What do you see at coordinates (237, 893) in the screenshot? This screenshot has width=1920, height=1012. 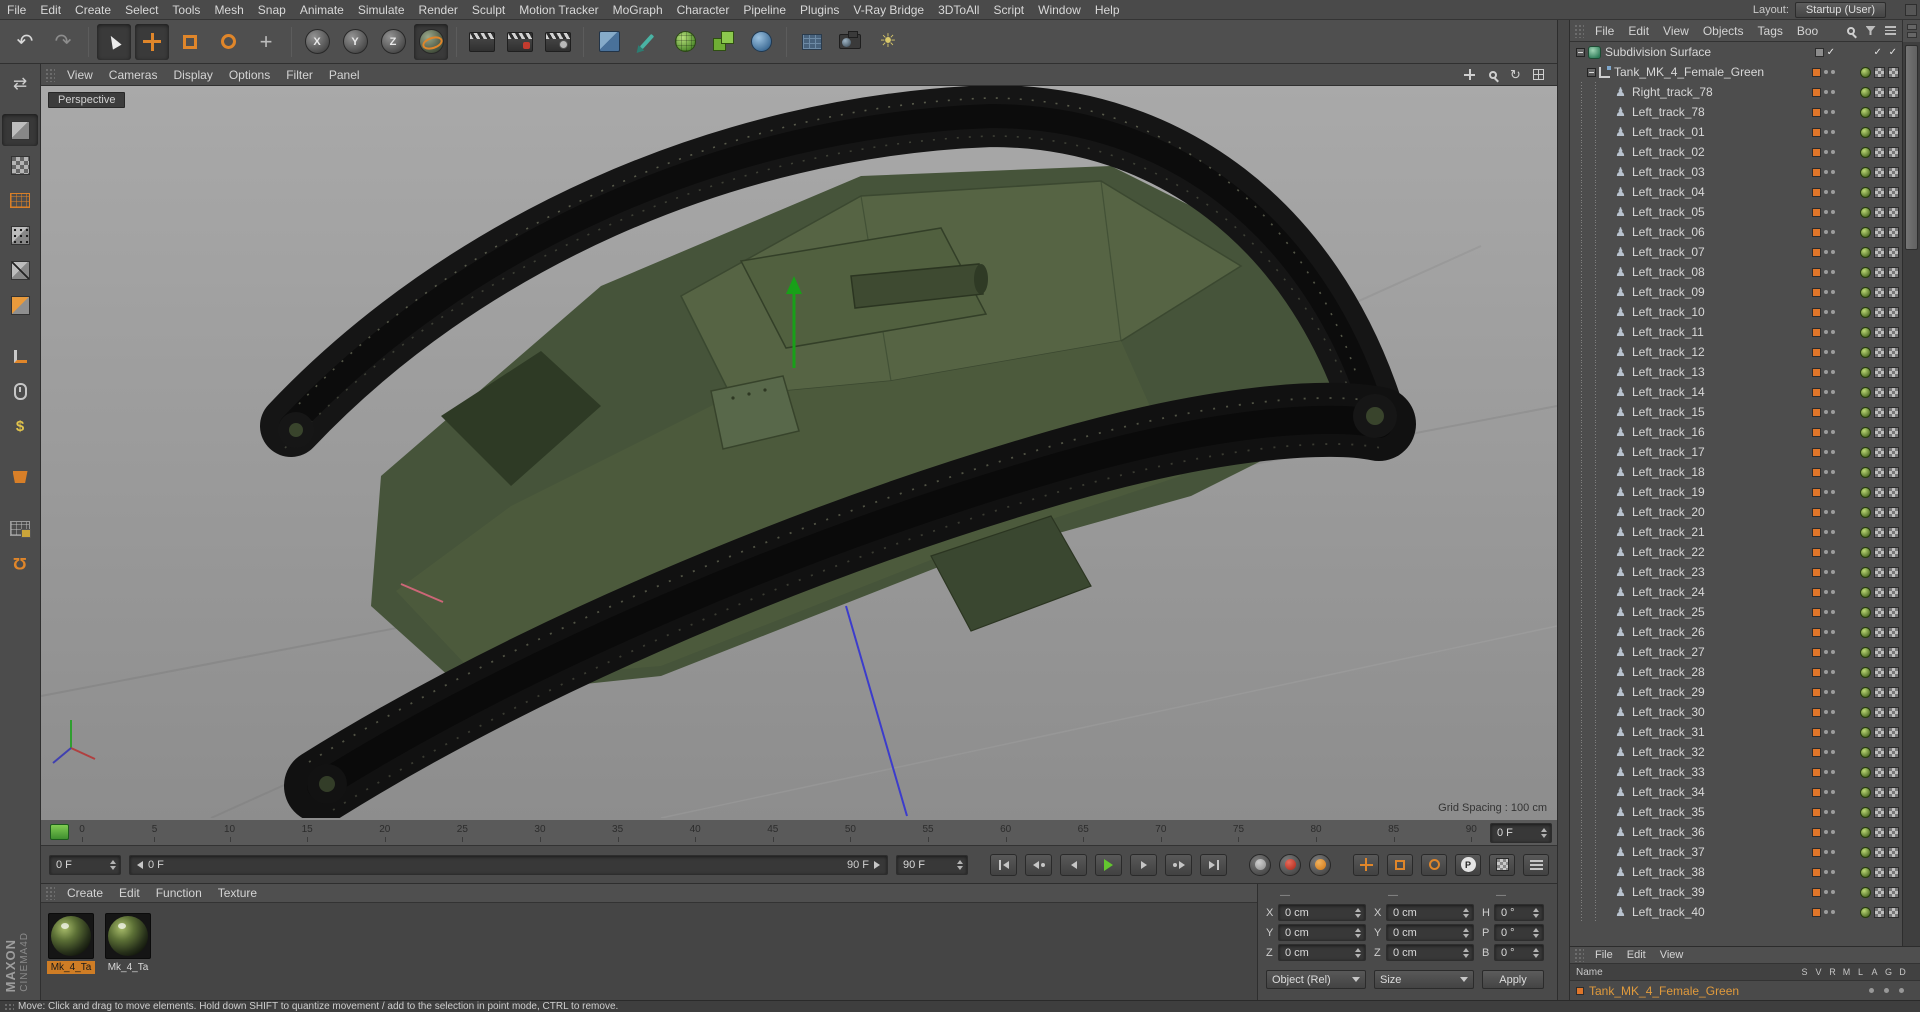 I see `material-menu-item: Texture` at bounding box center [237, 893].